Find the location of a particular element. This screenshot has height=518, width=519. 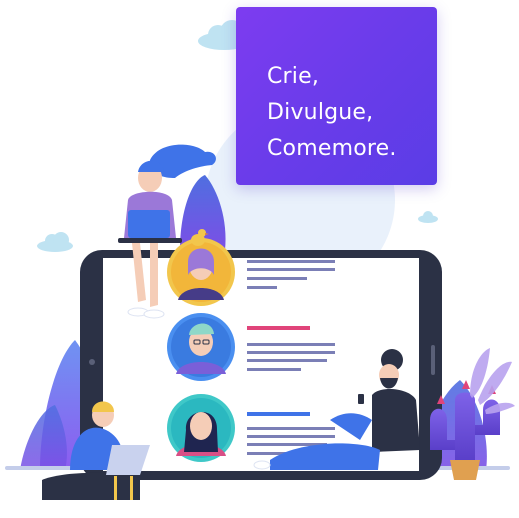

hero-card: Crie, Divulgue, Comemore. is located at coordinates (336, 96).